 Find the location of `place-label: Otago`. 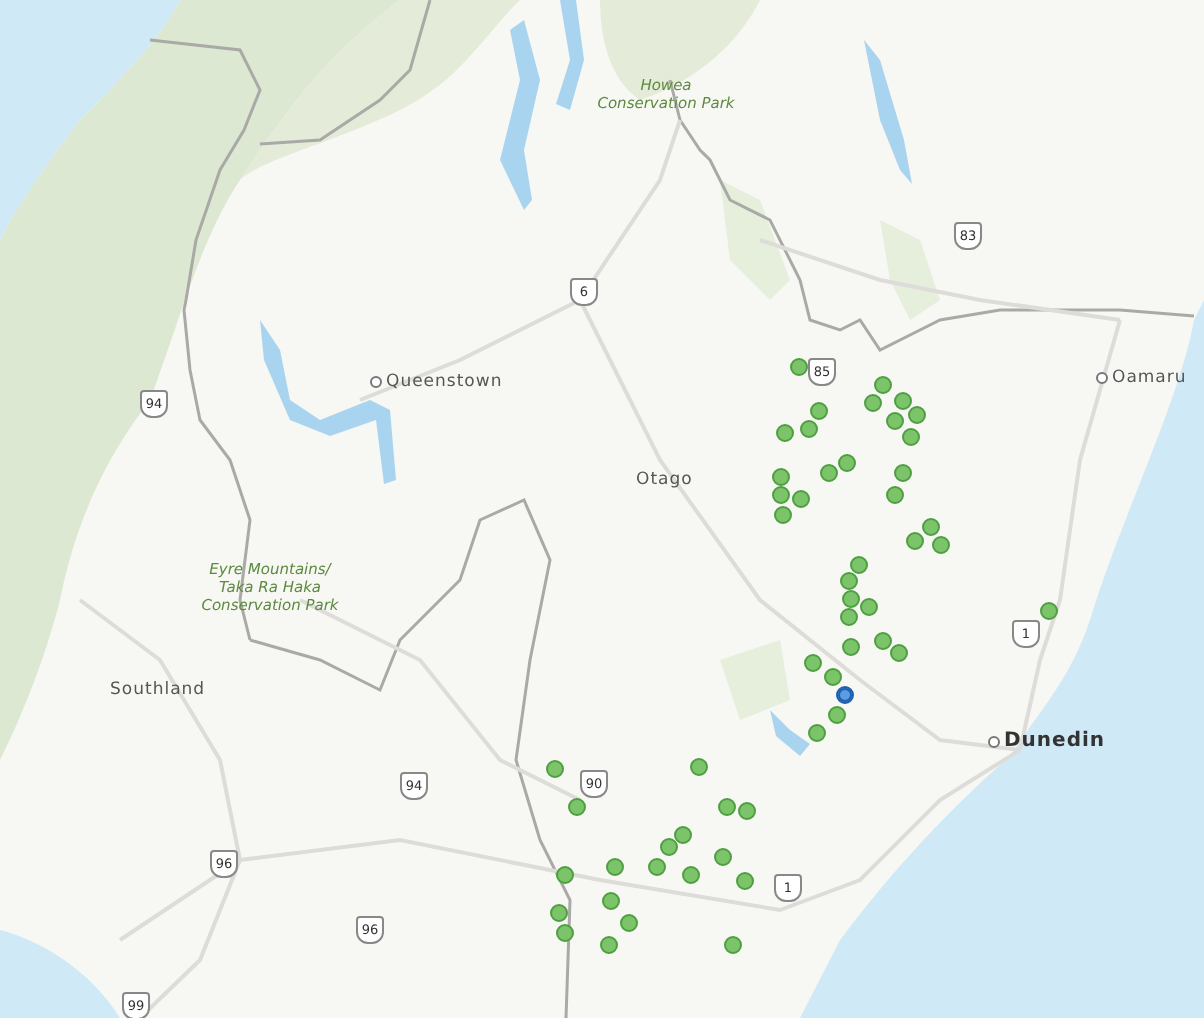

place-label: Otago is located at coordinates (664, 480).